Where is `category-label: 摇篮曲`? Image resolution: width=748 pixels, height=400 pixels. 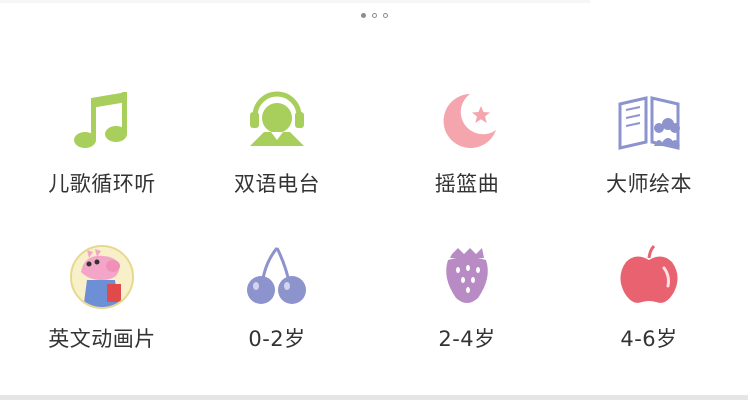 category-label: 摇篮曲 is located at coordinates (467, 184).